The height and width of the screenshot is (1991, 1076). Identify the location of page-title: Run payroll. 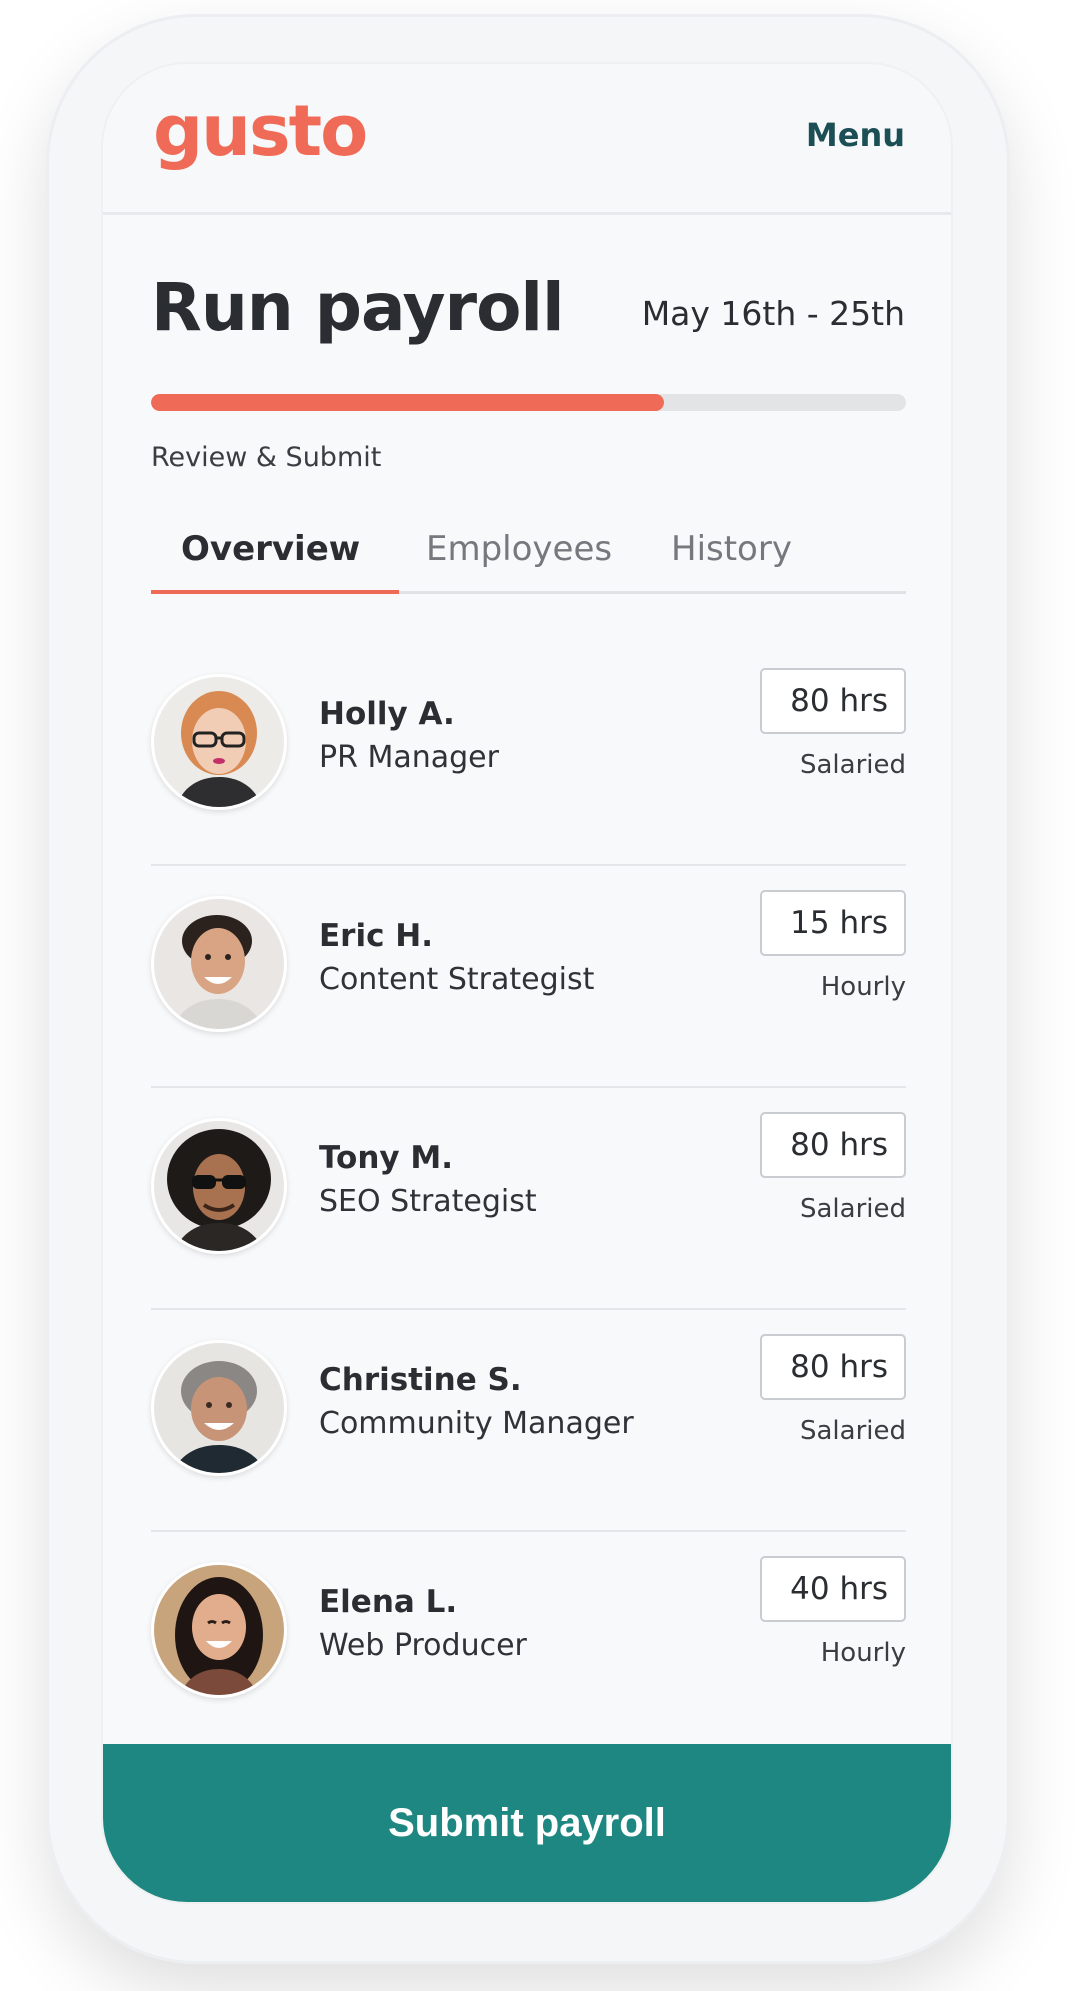
(358, 307).